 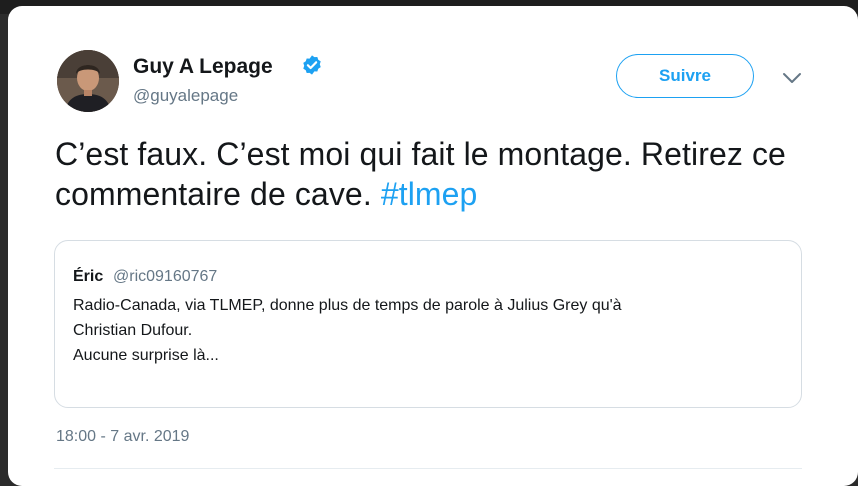 I want to click on follow-button: Suivre, so click(x=685, y=76).